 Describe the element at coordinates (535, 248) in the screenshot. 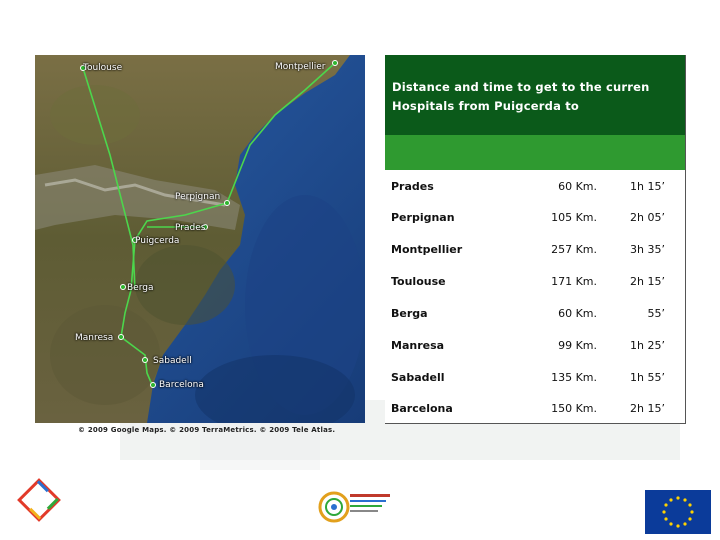

I see `table-row: Montpellier 257 Km. 3h 35’` at that location.